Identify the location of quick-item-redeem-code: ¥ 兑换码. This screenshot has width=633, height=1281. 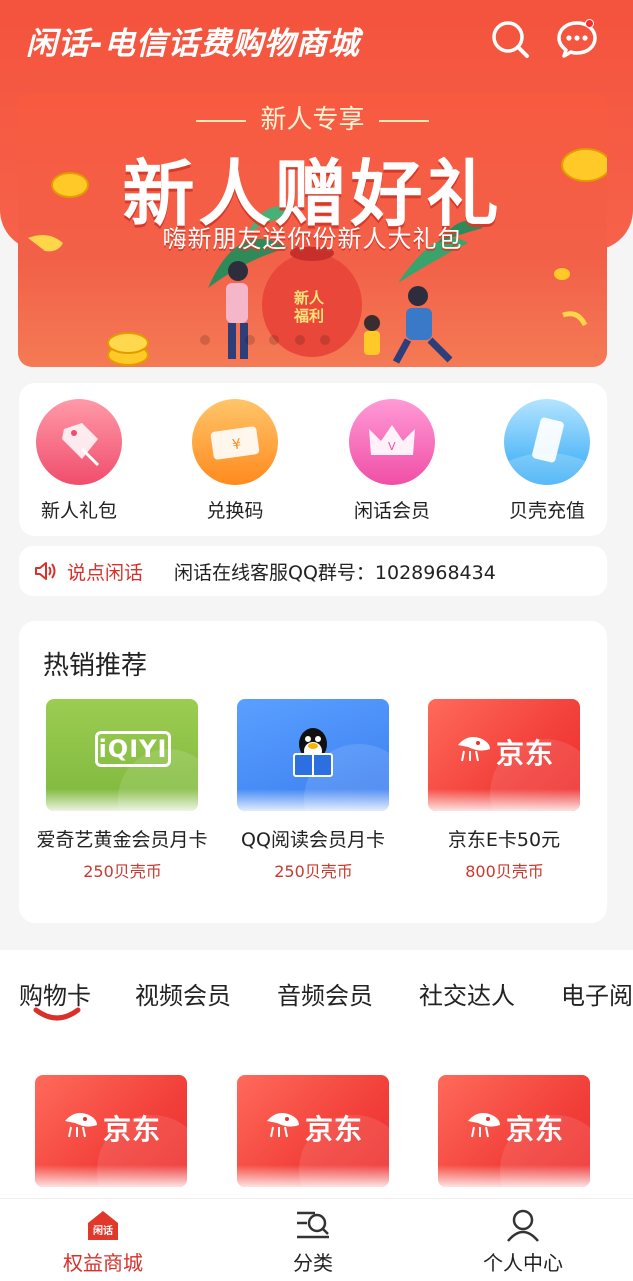
(235, 461).